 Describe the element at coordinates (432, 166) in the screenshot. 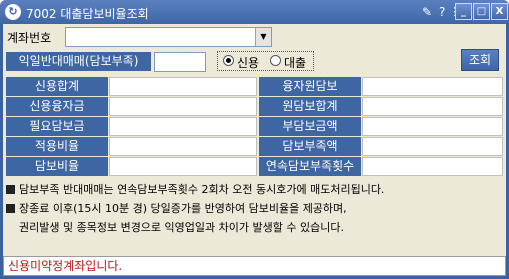

I see `consecutive-shortfall-count-value` at that location.